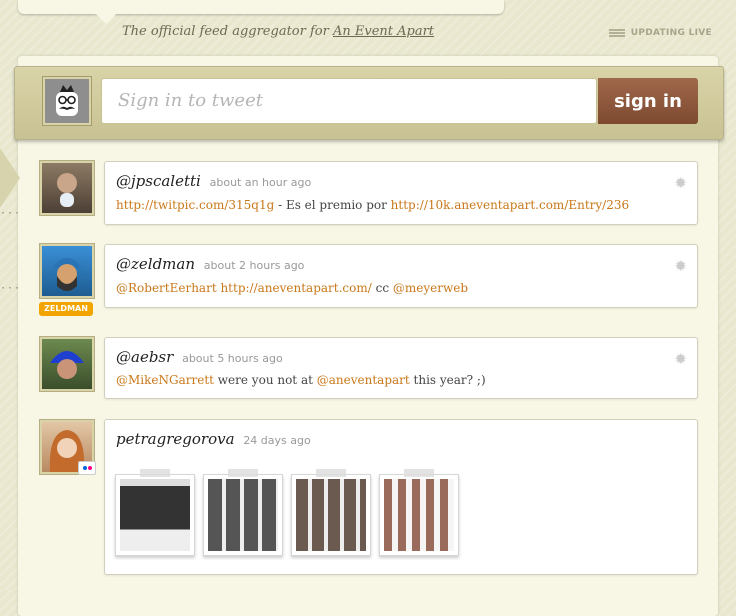 This screenshot has width=736, height=616. What do you see at coordinates (87, 468) in the screenshot?
I see `flickr-icon` at bounding box center [87, 468].